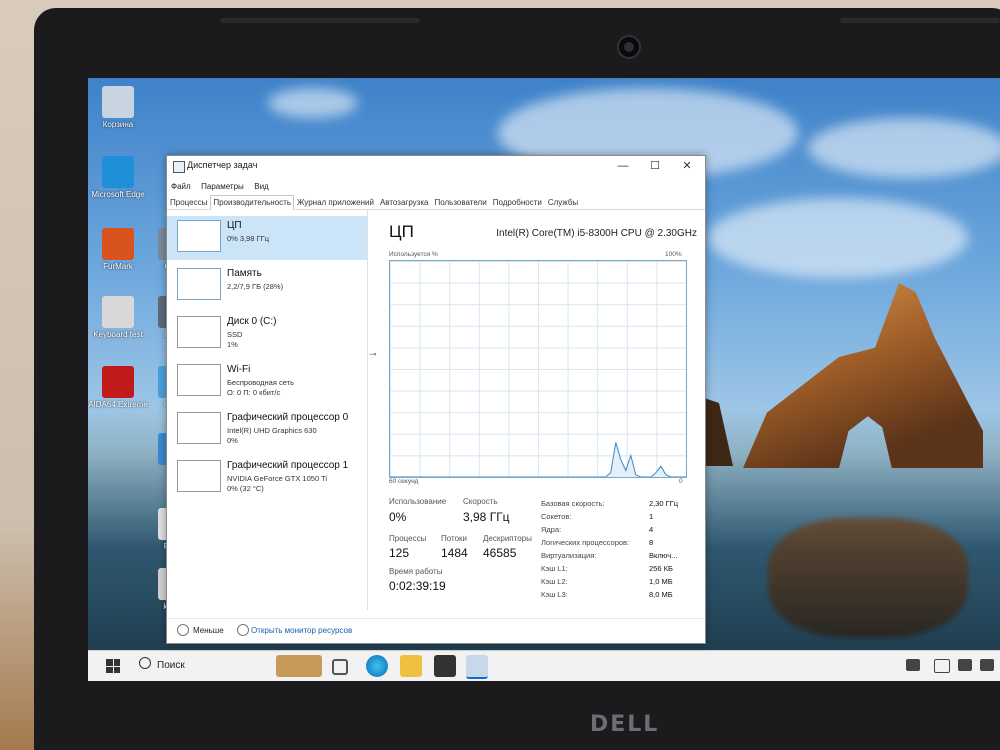 The image size is (1000, 750). I want to click on mail-taskbar-icon, so click(445, 666).